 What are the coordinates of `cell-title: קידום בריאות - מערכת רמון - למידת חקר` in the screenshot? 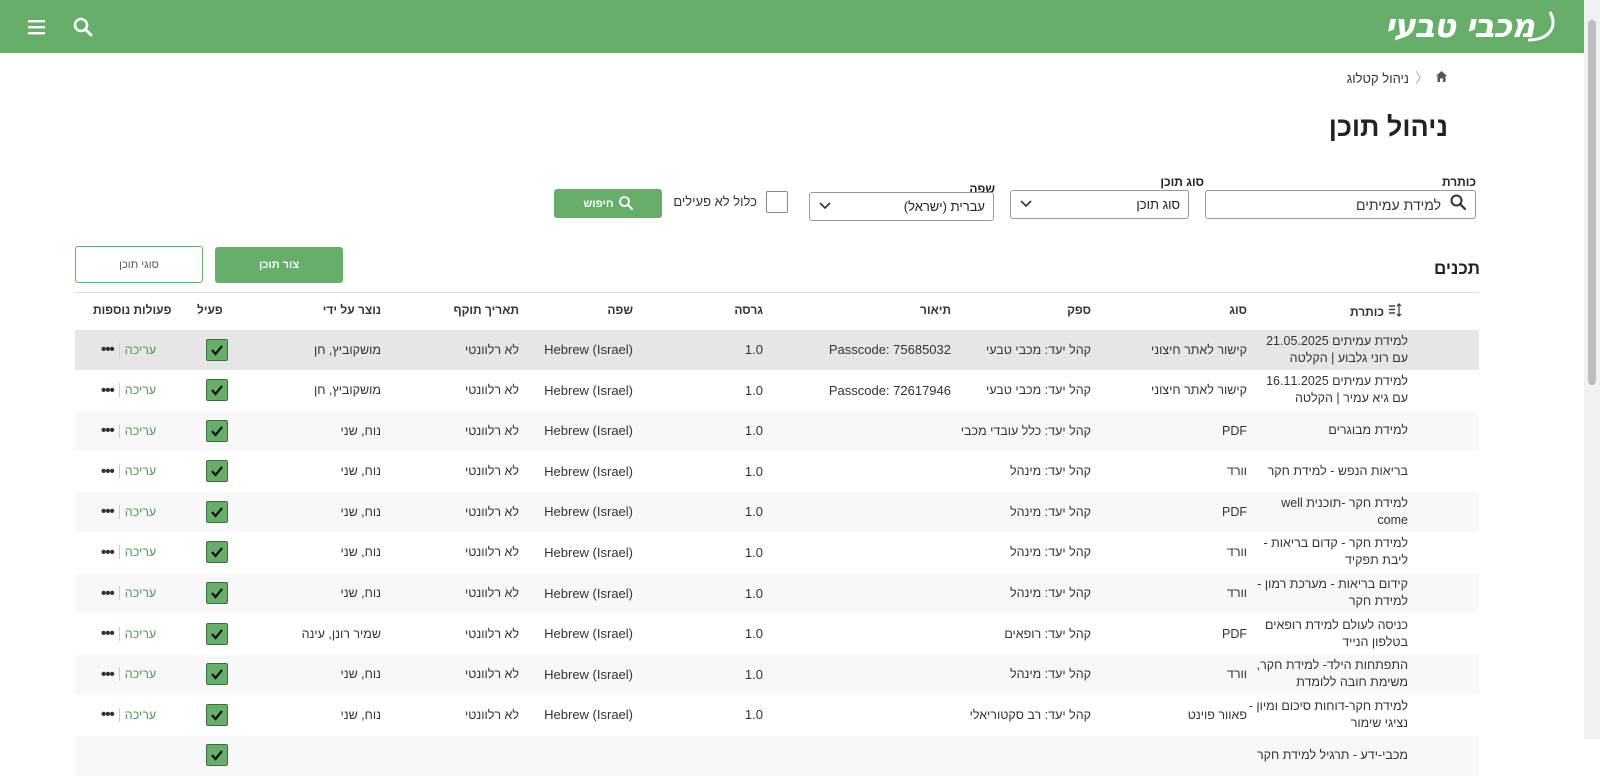 It's located at (1328, 593).